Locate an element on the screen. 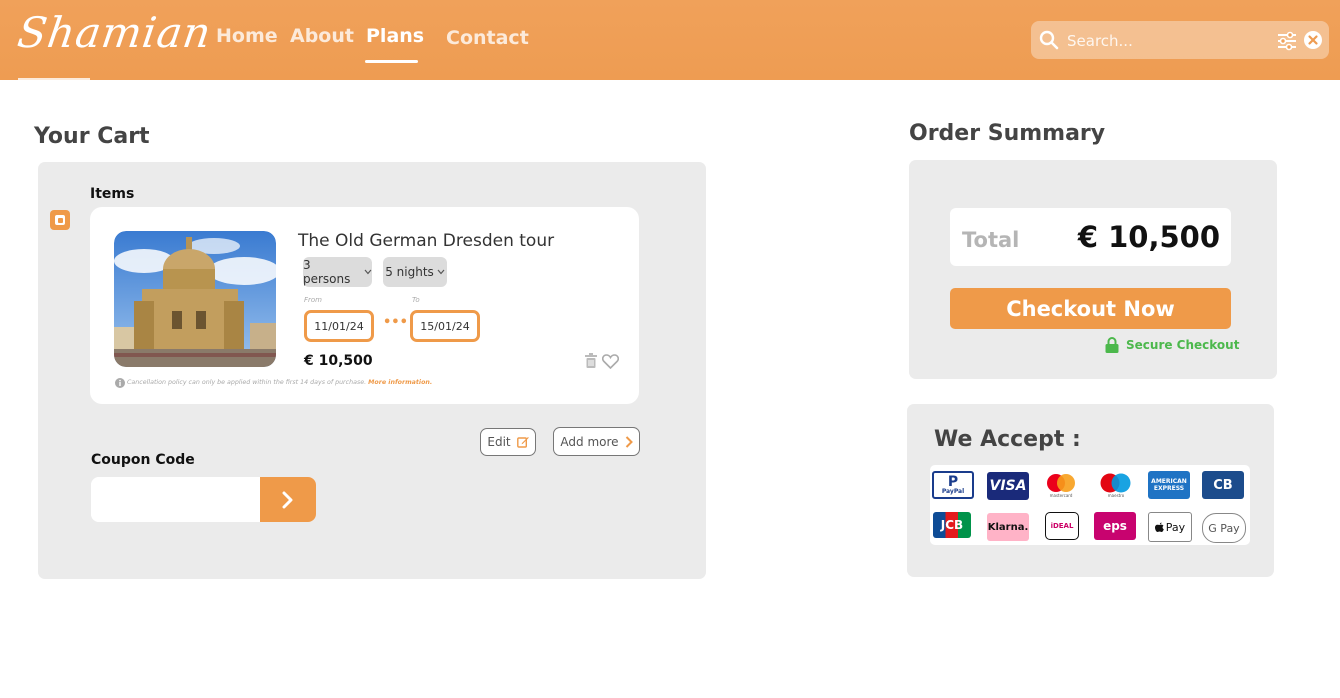 The width and height of the screenshot is (1340, 698). item-select-checkbox is located at coordinates (60, 220).